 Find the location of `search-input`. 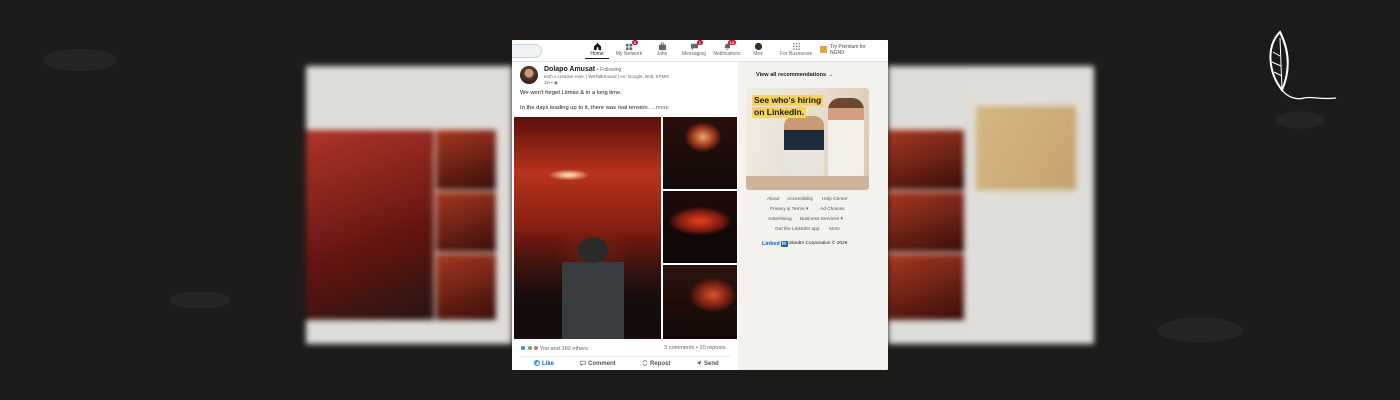

search-input is located at coordinates (527, 51).